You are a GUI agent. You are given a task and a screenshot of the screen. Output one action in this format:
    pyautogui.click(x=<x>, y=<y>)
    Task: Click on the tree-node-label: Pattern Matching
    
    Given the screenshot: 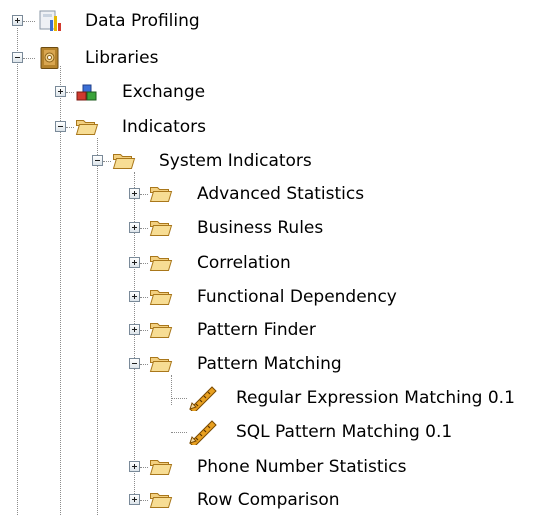 What is the action you would take?
    pyautogui.click(x=269, y=364)
    